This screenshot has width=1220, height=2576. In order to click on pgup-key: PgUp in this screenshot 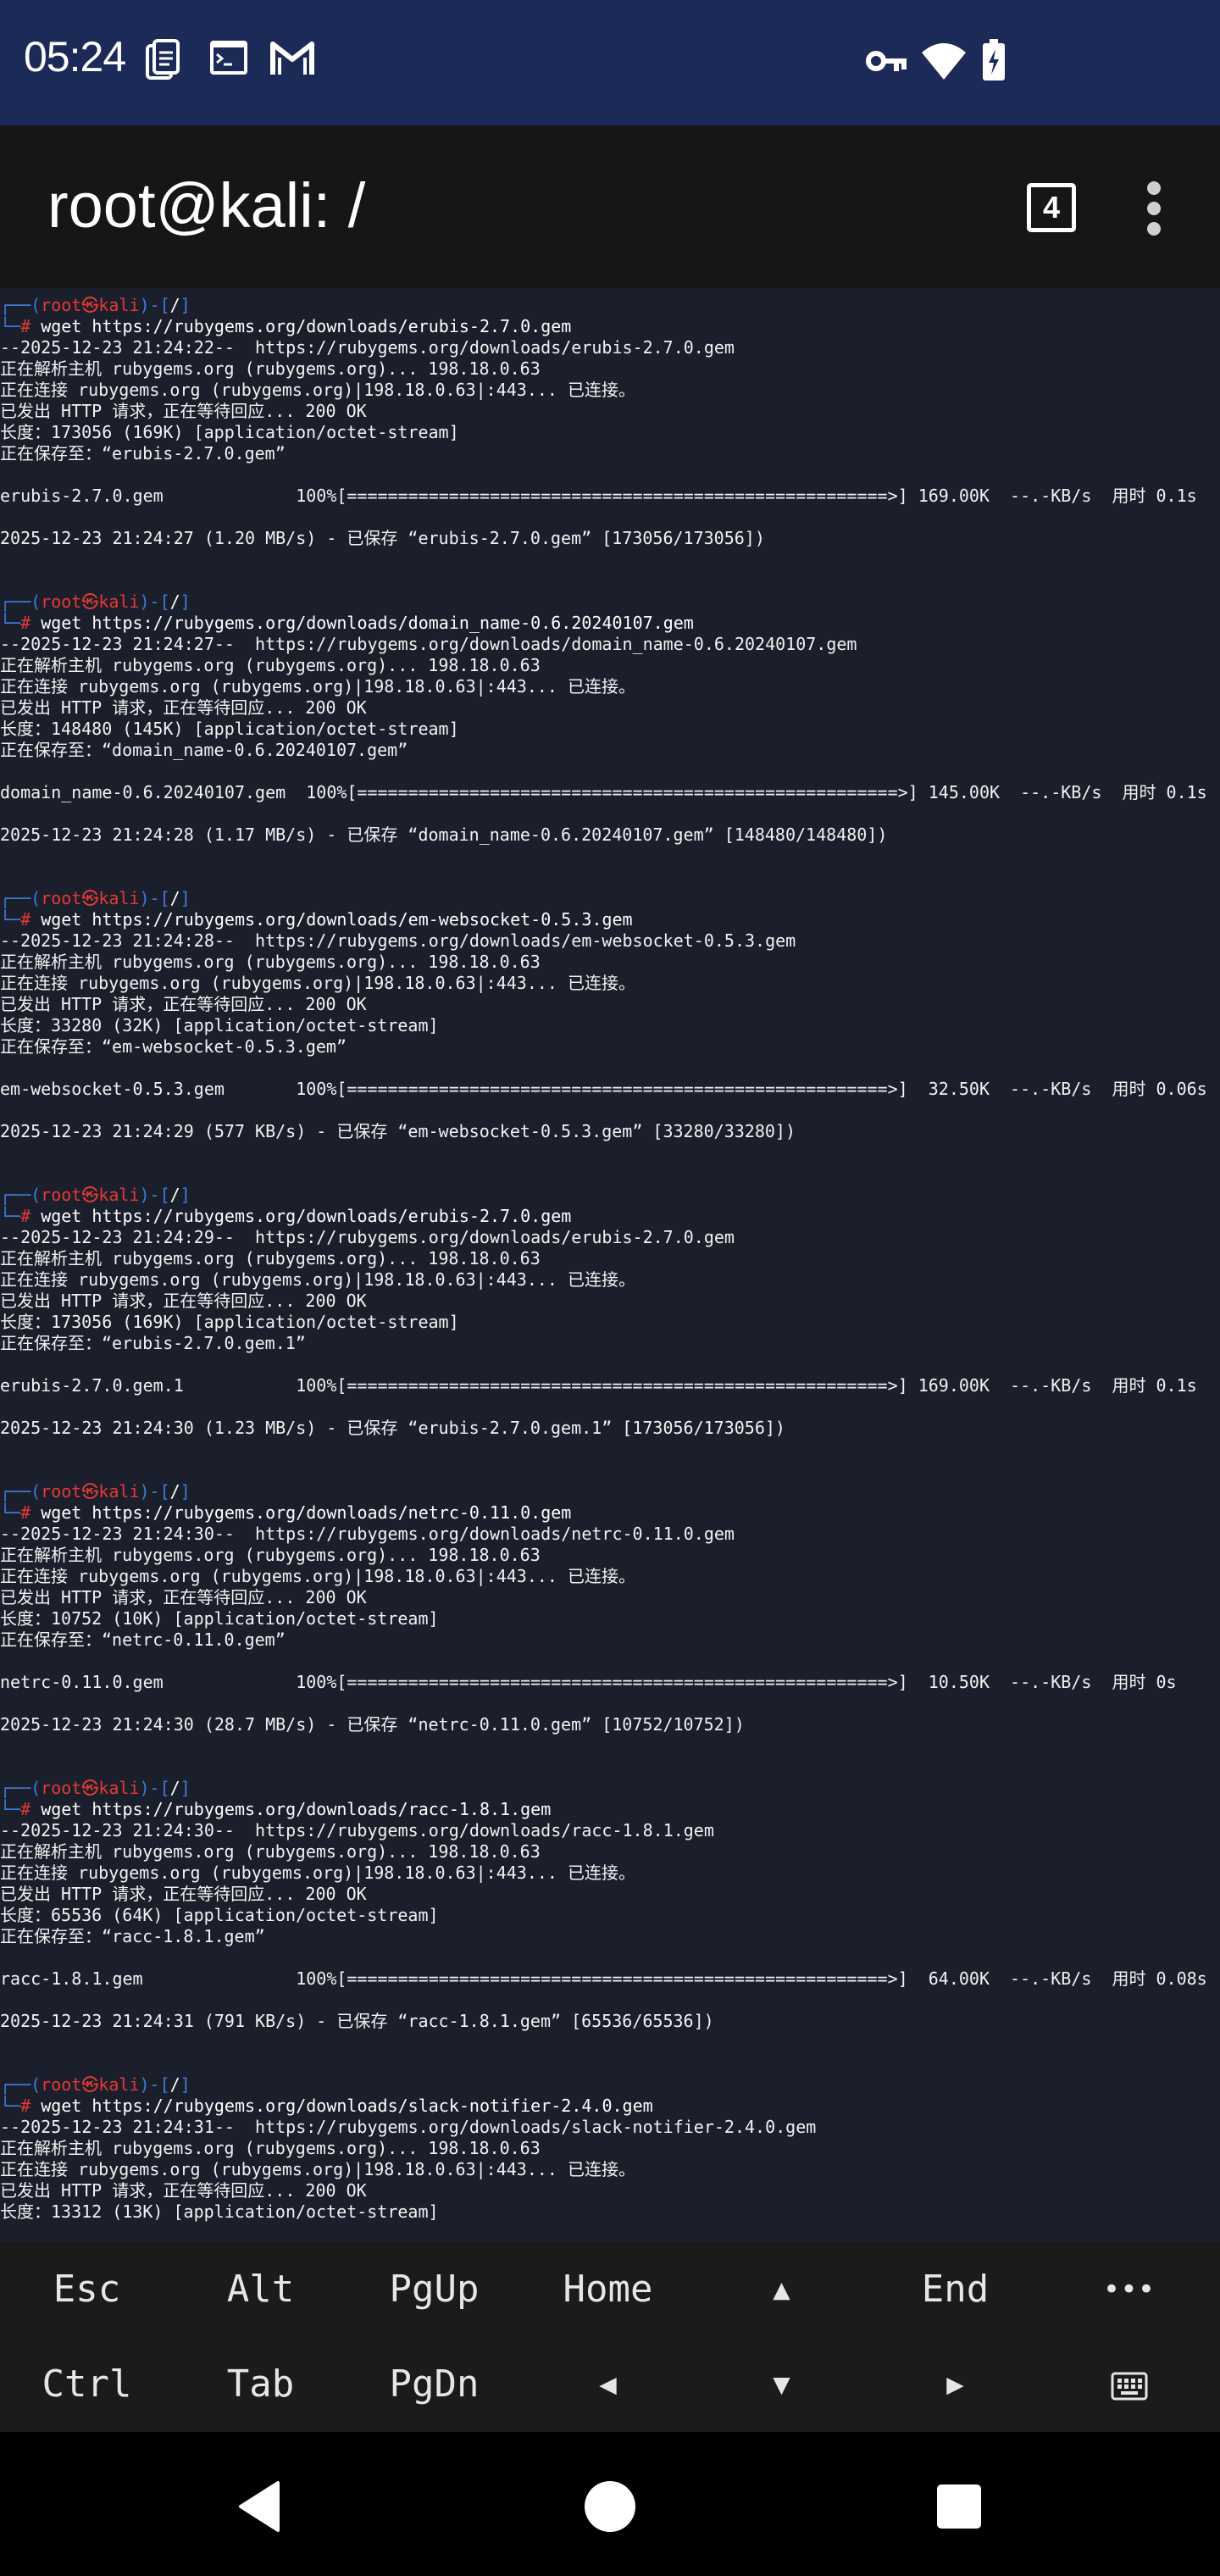, I will do `click(434, 2289)`.